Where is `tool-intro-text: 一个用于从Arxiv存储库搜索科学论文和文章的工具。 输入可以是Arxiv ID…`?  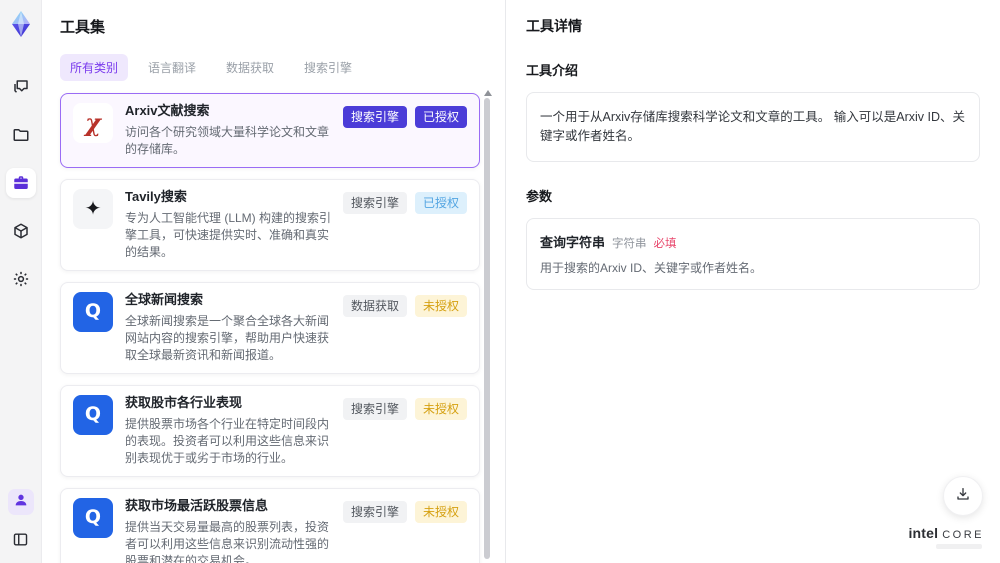 tool-intro-text: 一个用于从Arxiv存储库搜索科学论文和文章的工具。 输入可以是Arxiv ID… is located at coordinates (753, 127).